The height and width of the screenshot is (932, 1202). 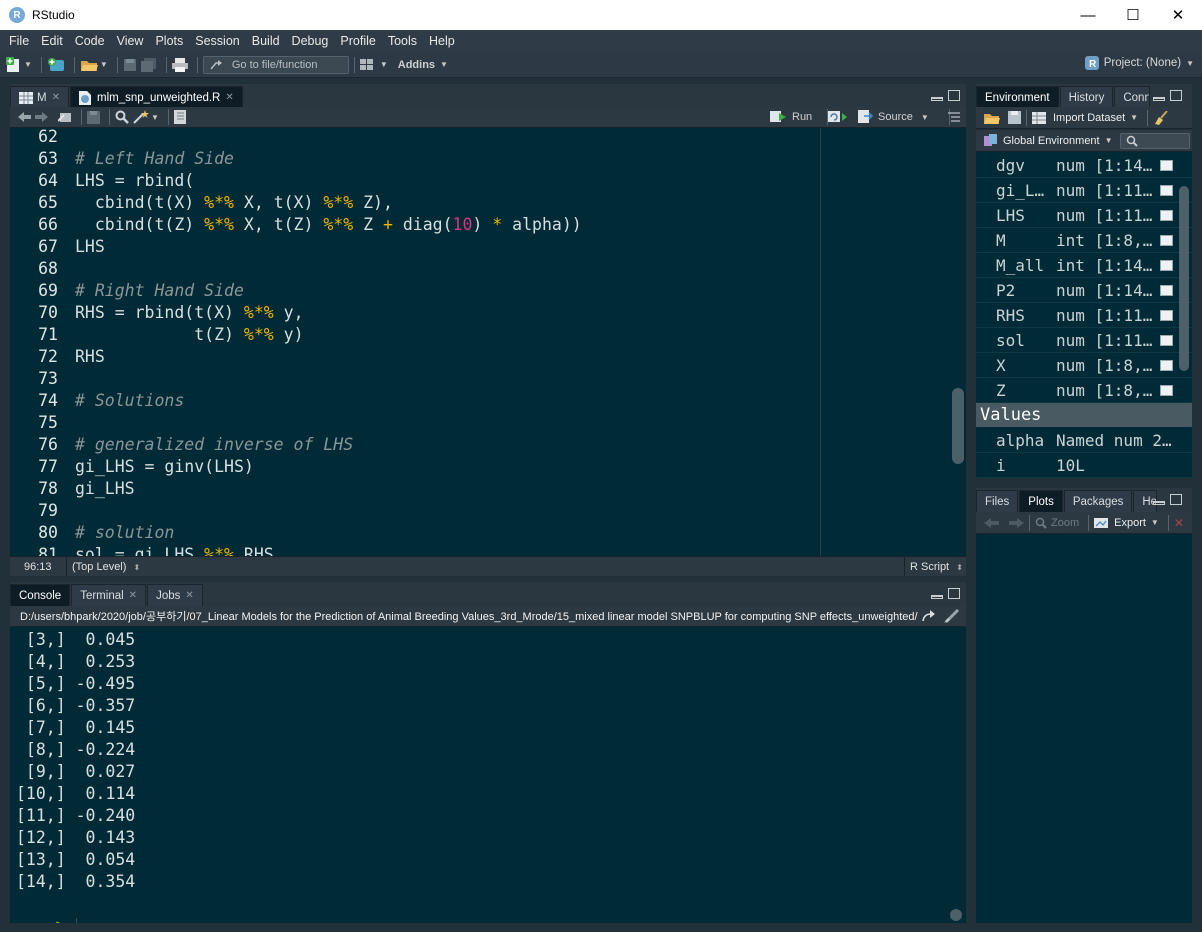 I want to click on print-button, so click(x=179, y=65).